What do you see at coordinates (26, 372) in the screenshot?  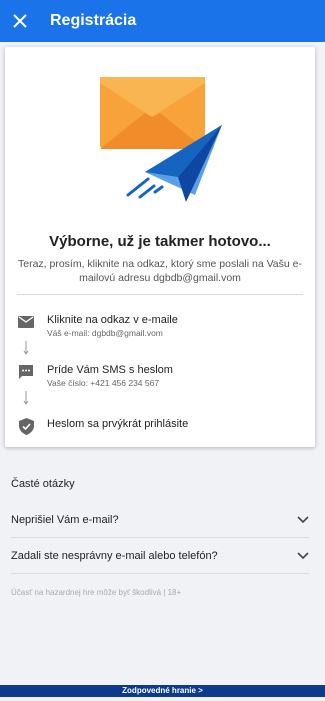 I see `sms-icon` at bounding box center [26, 372].